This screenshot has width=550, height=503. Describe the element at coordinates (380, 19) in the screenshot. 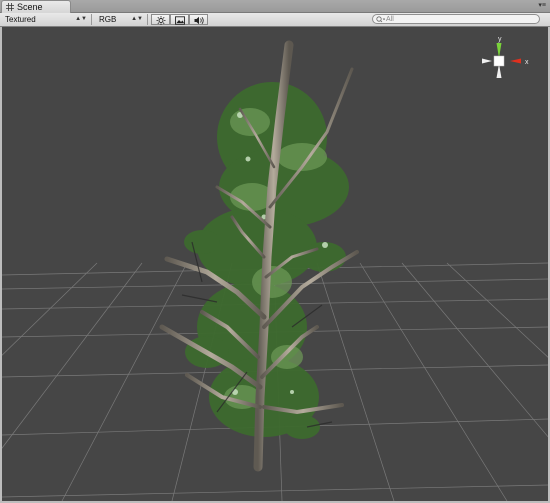

I see `search-icon` at that location.